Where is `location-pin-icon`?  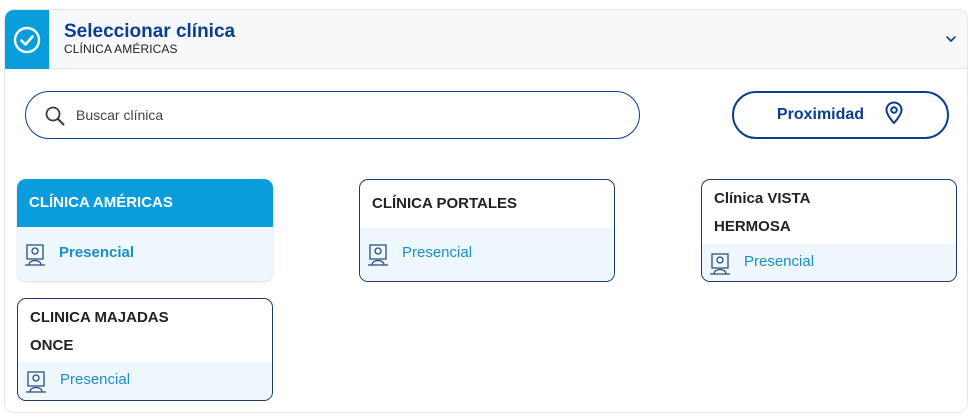
location-pin-icon is located at coordinates (894, 115).